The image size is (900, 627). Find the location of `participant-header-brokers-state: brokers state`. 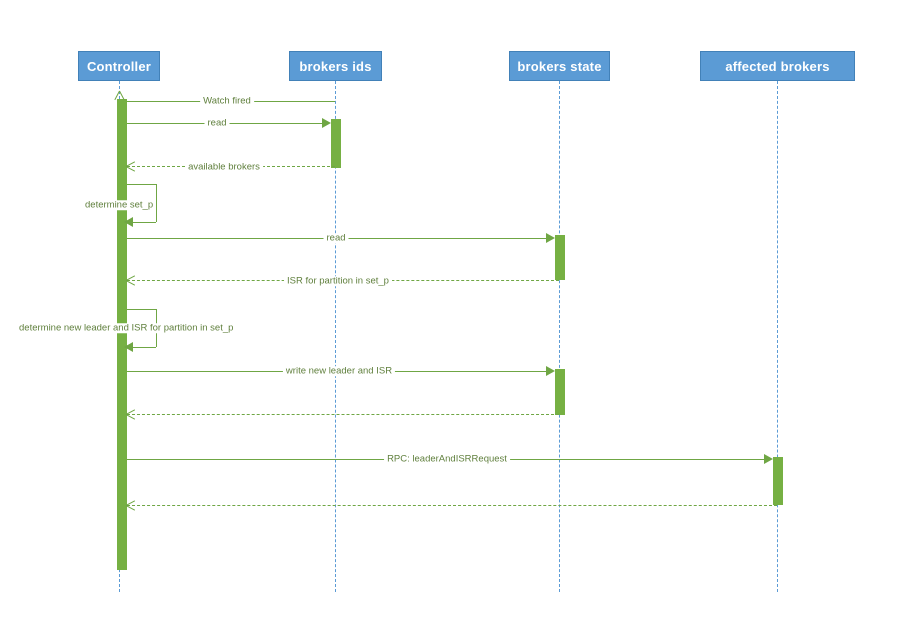

participant-header-brokers-state: brokers state is located at coordinates (559, 66).